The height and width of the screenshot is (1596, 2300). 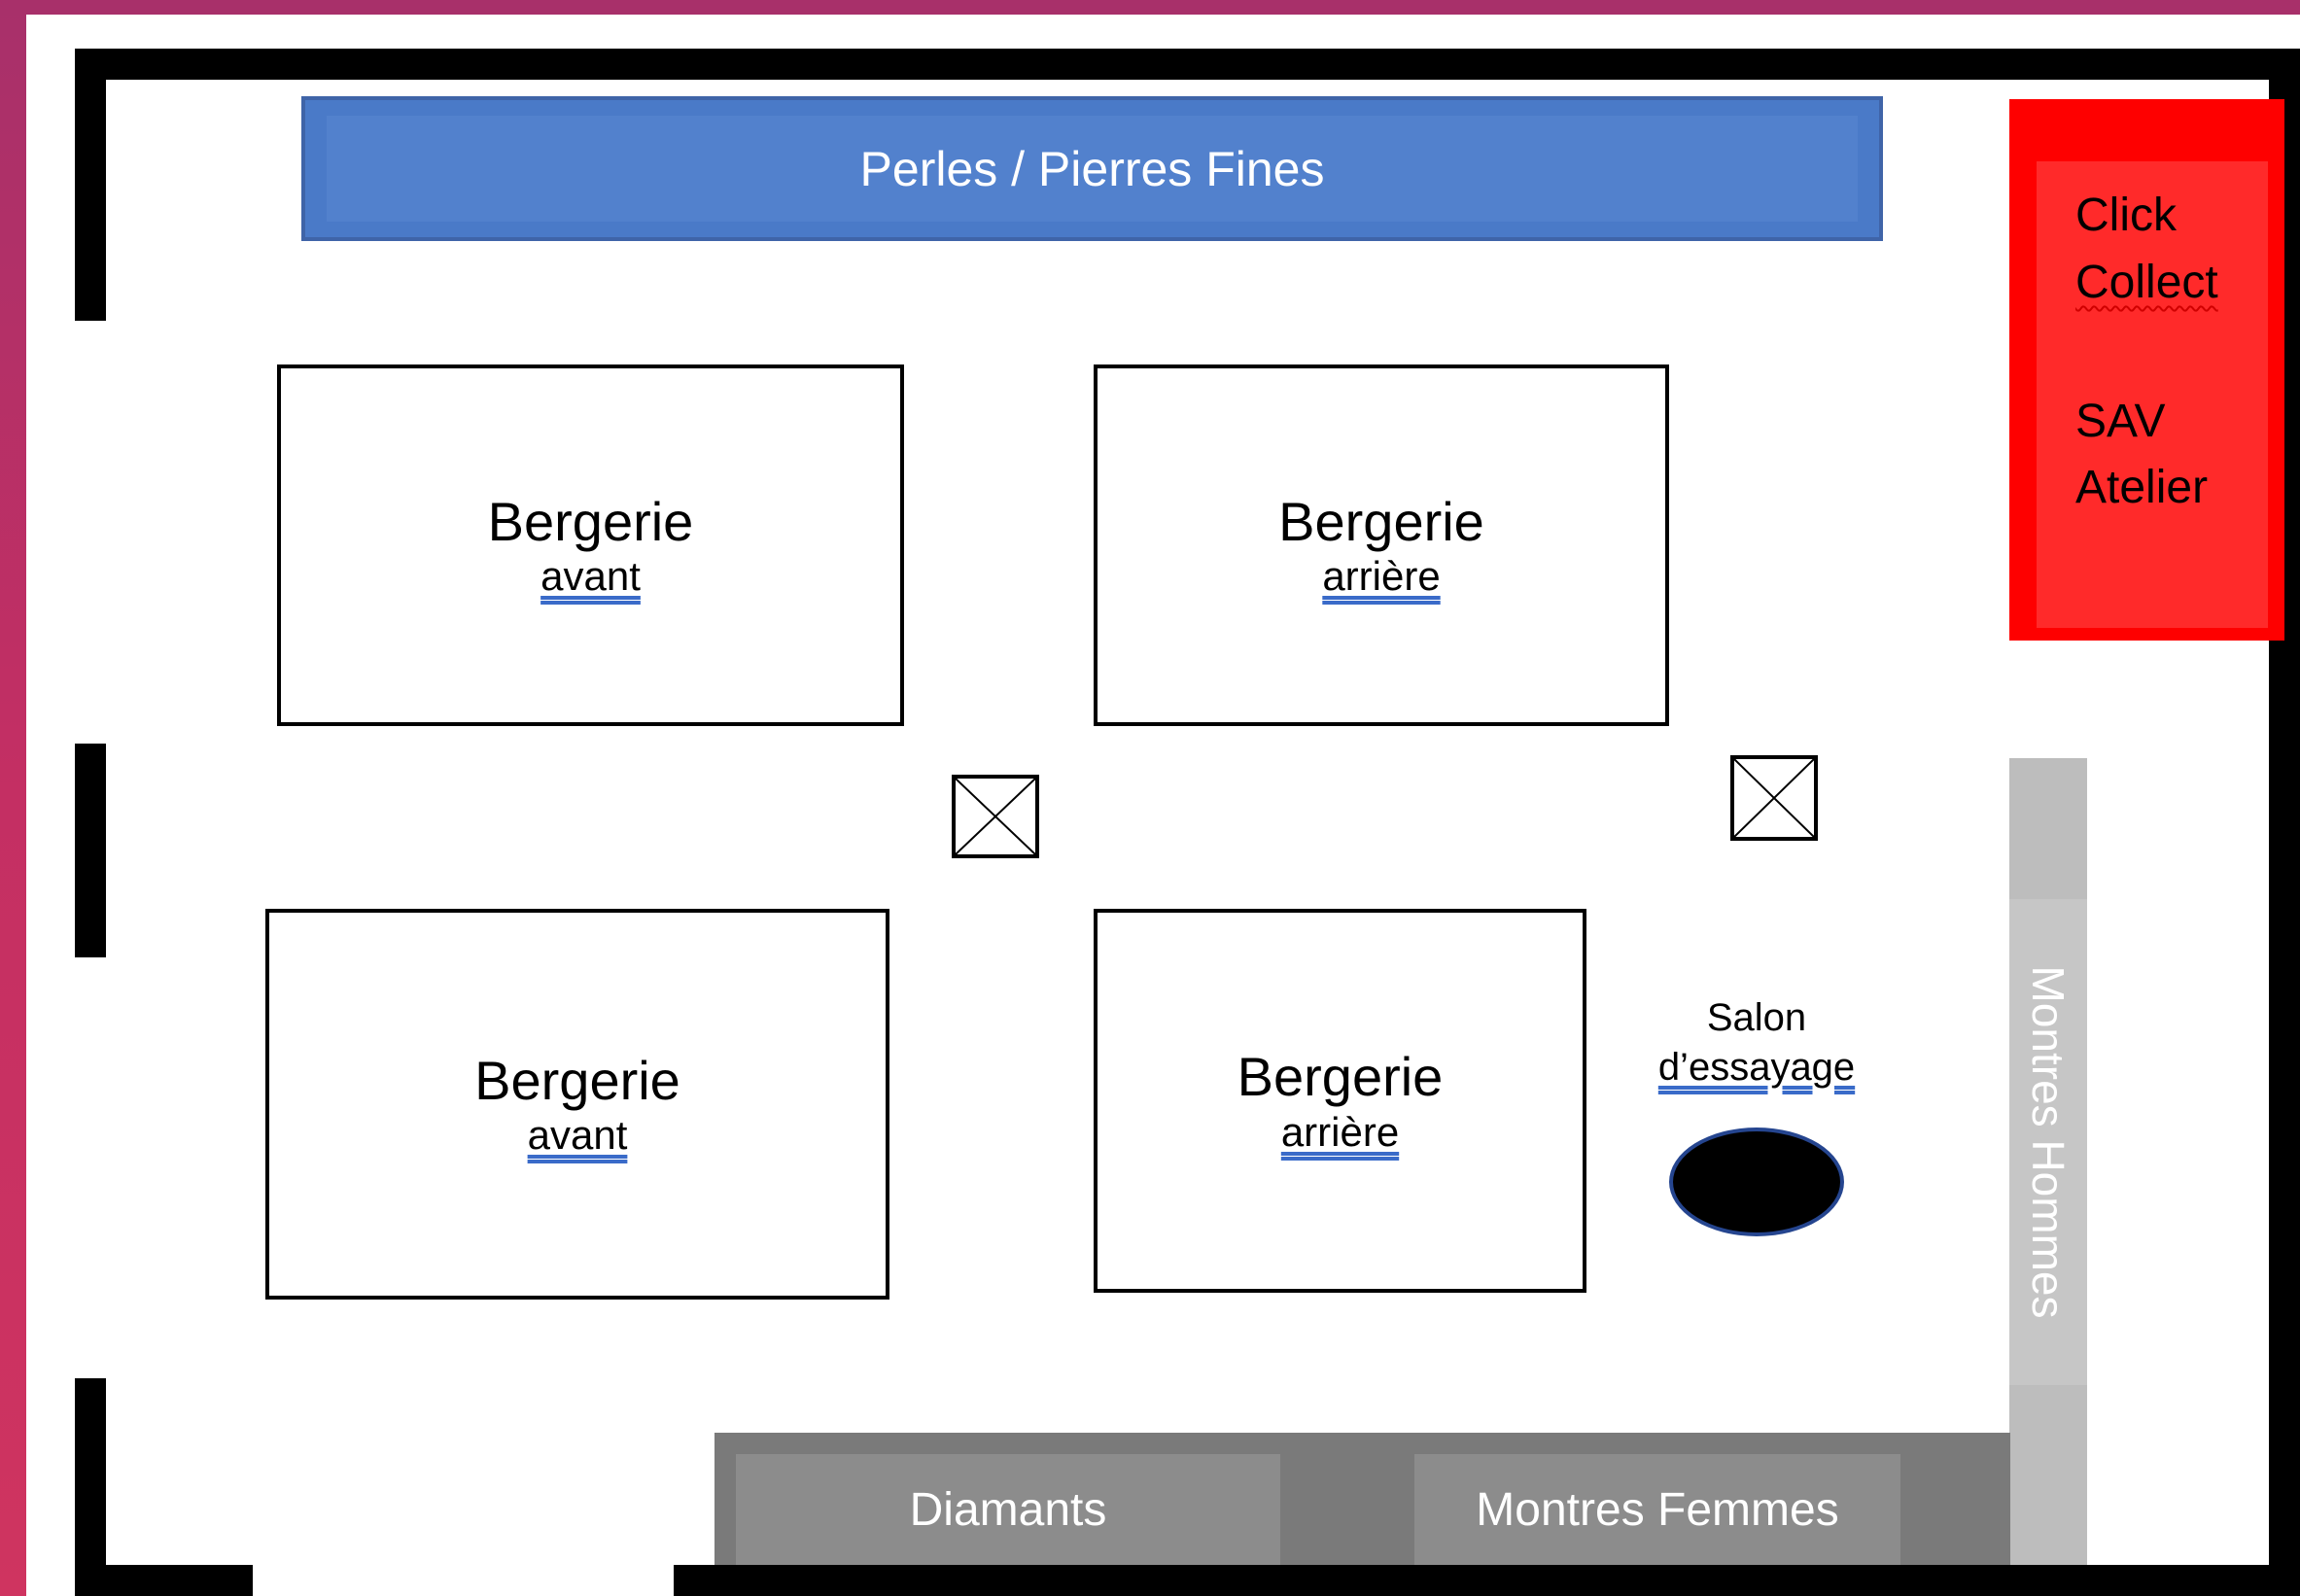 I want to click on table-bergerie-avant-top: Bergerie avant, so click(x=590, y=545).